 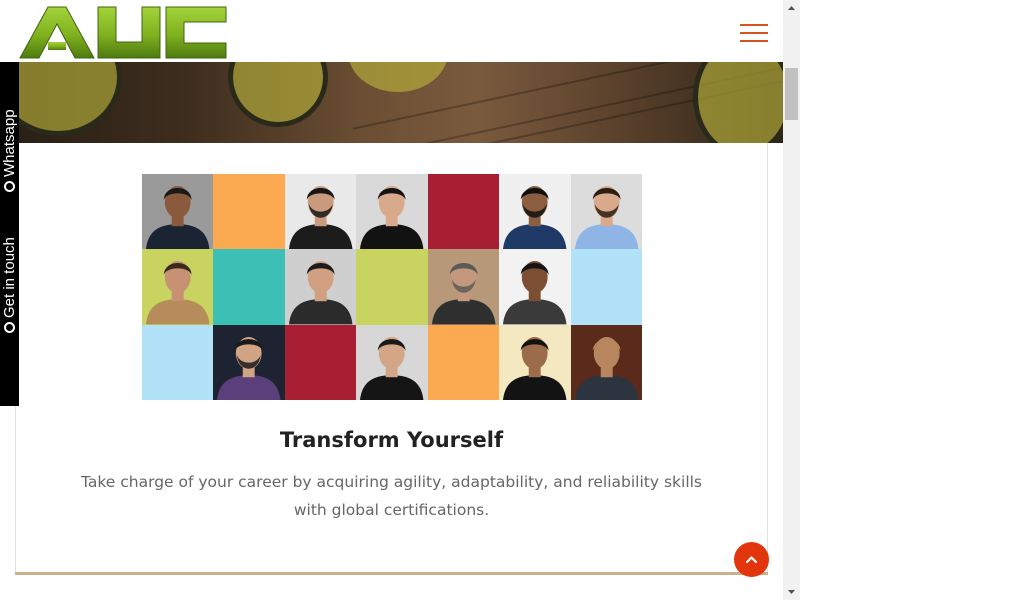 I want to click on get-in-touch-label: Get in touch, so click(x=9, y=277).